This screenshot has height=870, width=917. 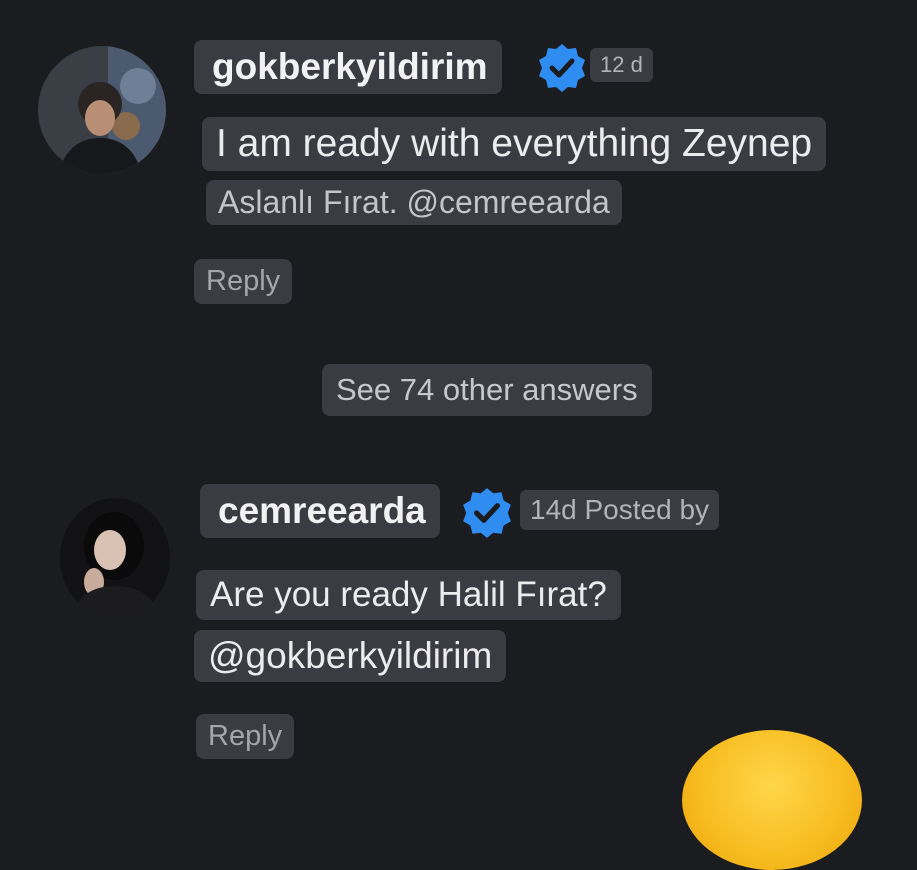 What do you see at coordinates (514, 144) in the screenshot?
I see `comment-text: I am ready with everything Zeynep` at bounding box center [514, 144].